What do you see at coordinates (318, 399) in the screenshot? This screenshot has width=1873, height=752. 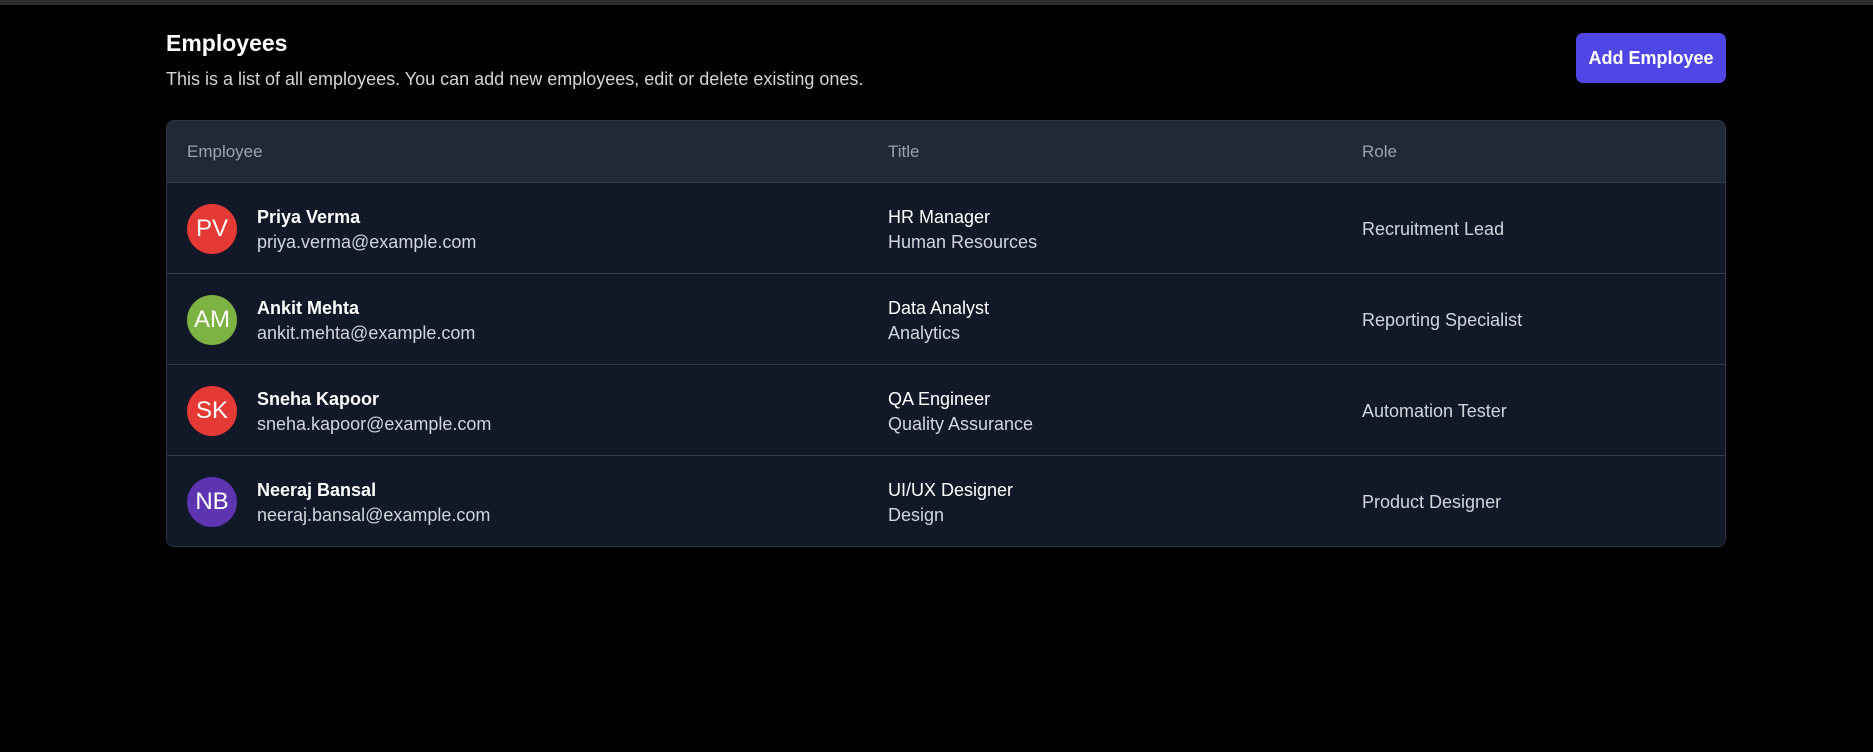 I see `employee-name: Sneha Kapoor` at bounding box center [318, 399].